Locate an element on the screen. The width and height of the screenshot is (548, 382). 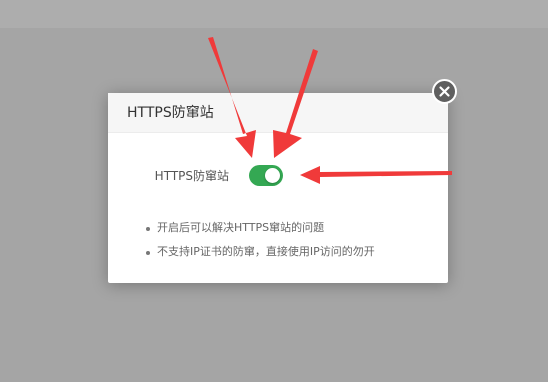
https-anti-hijack-toggle is located at coordinates (266, 175).